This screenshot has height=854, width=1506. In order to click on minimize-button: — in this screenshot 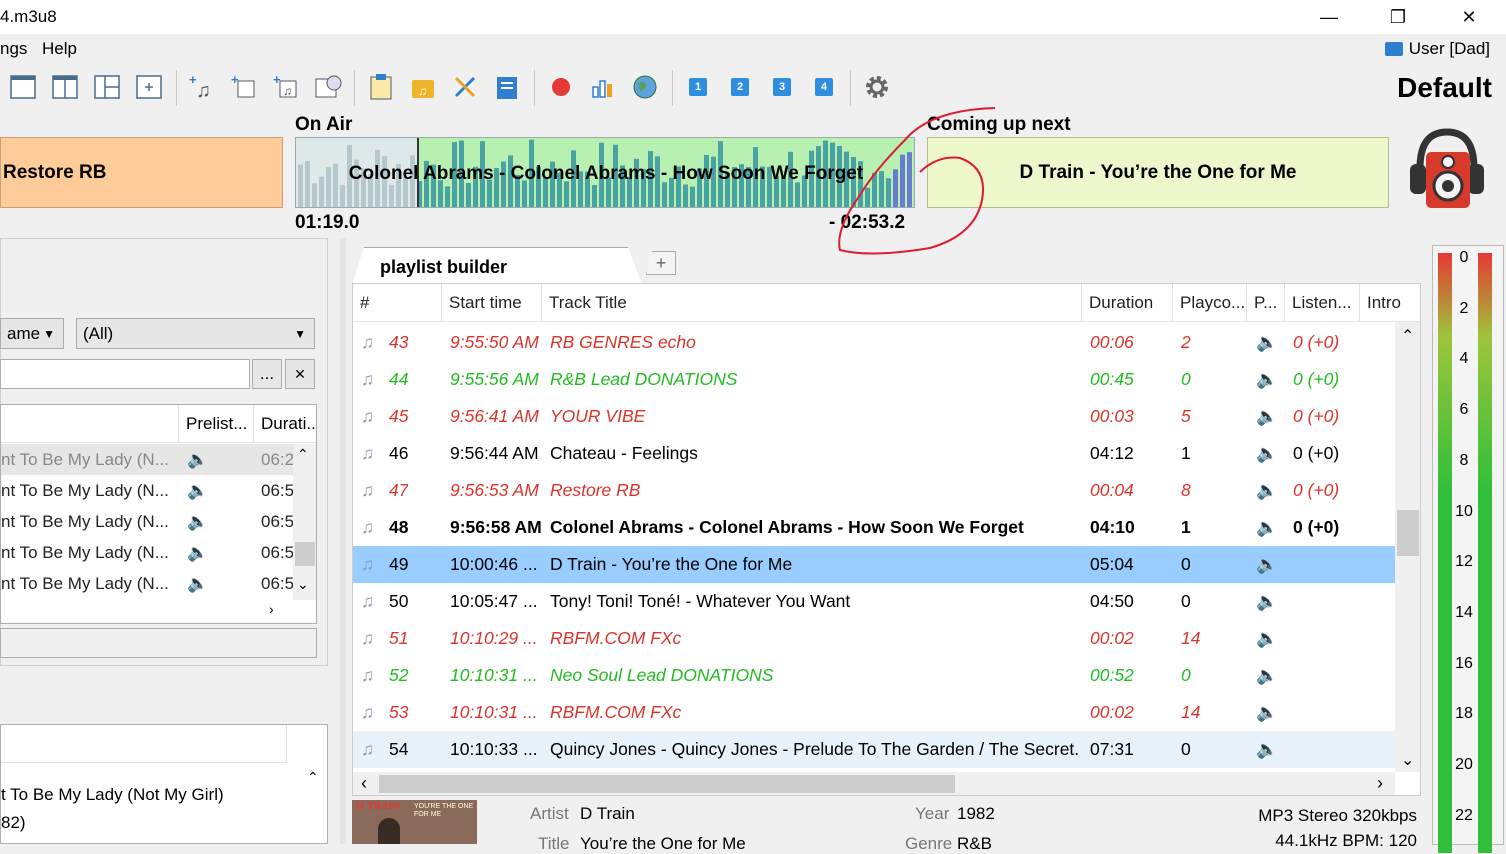, I will do `click(1329, 17)`.